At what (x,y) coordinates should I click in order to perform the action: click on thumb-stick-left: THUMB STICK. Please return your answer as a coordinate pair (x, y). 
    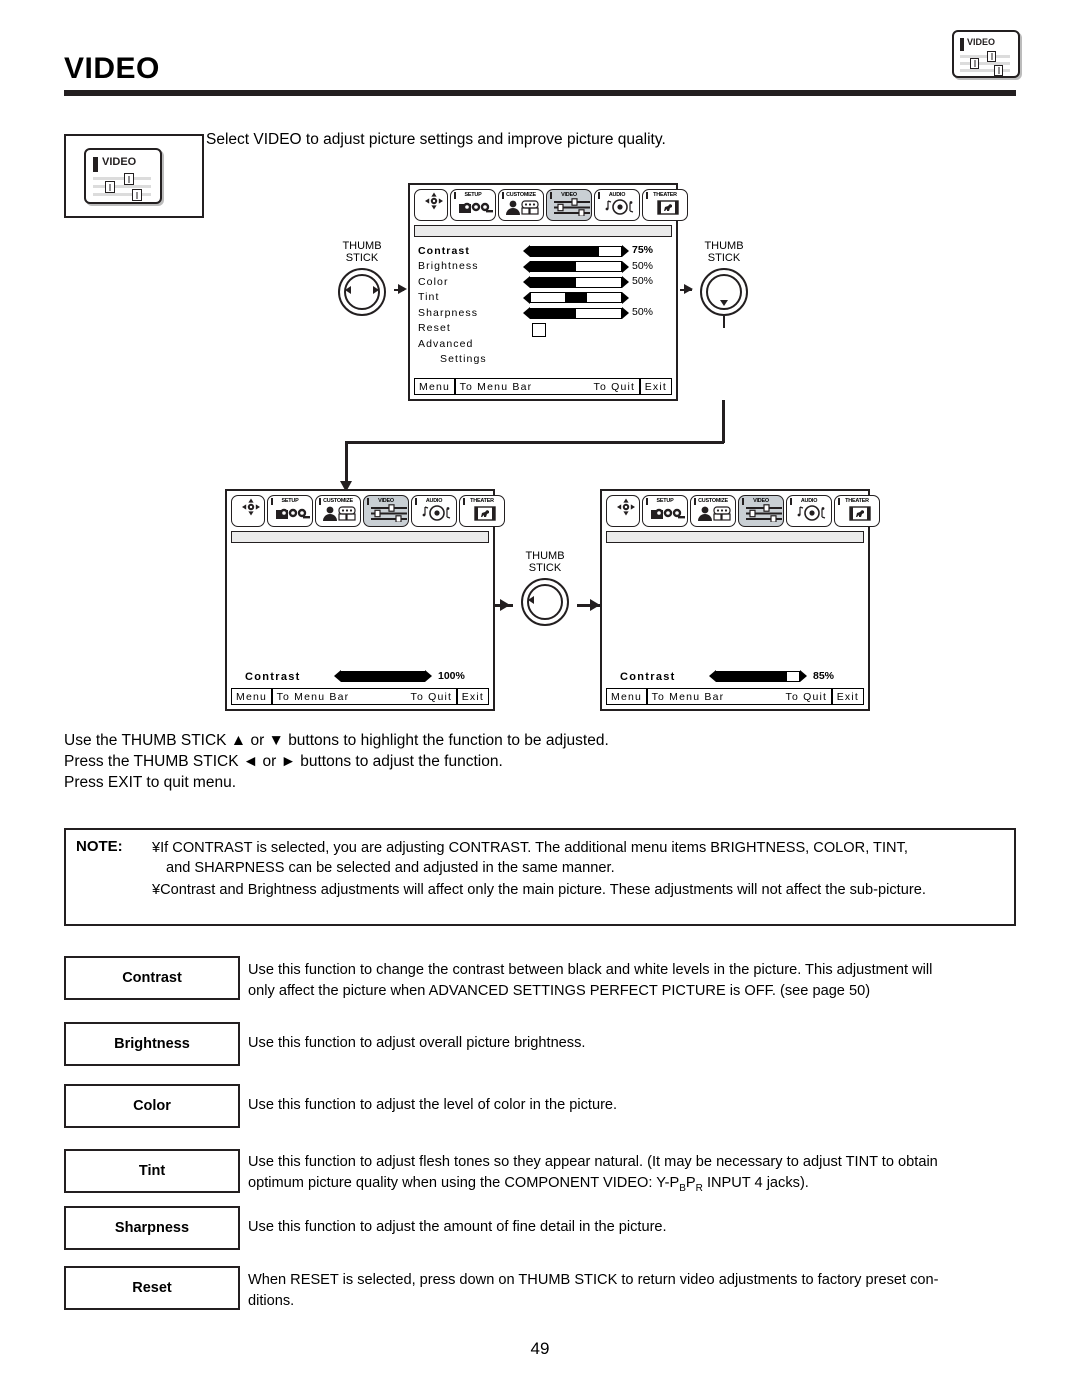
    Looking at the image, I should click on (362, 278).